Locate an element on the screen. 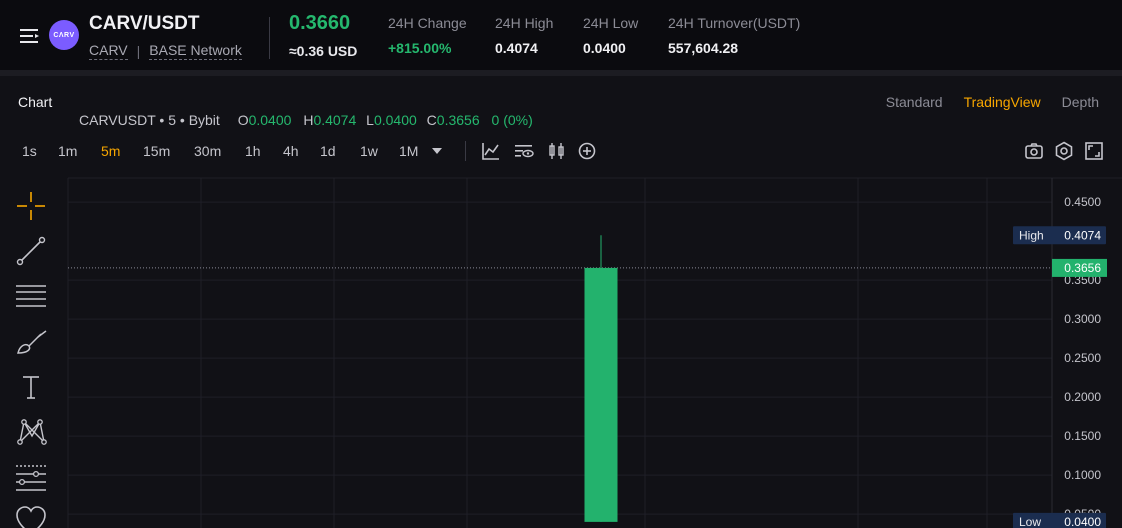 This screenshot has width=1122, height=528. y-tick-label: 0.3000 is located at coordinates (1082, 319).